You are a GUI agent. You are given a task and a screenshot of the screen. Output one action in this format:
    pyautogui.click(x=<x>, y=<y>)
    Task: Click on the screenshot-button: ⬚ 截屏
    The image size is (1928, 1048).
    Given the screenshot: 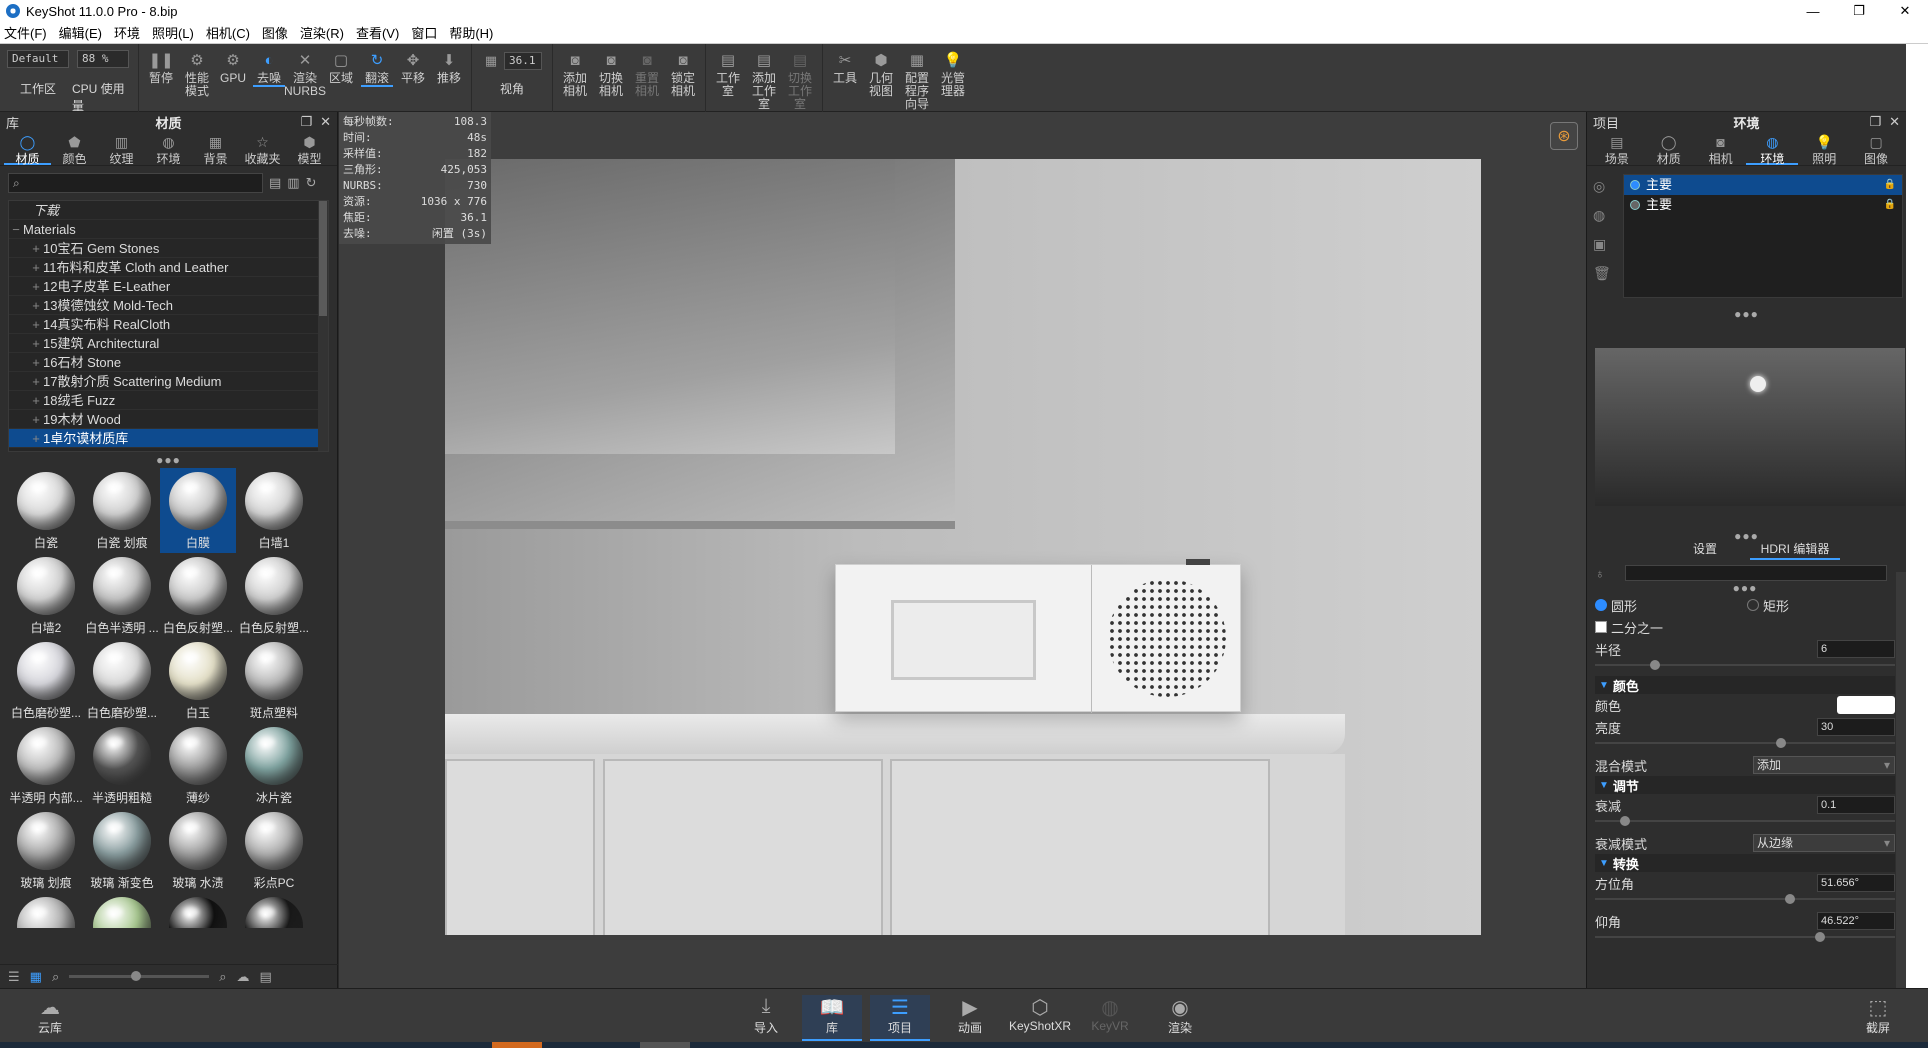 What is the action you would take?
    pyautogui.click(x=1878, y=1015)
    